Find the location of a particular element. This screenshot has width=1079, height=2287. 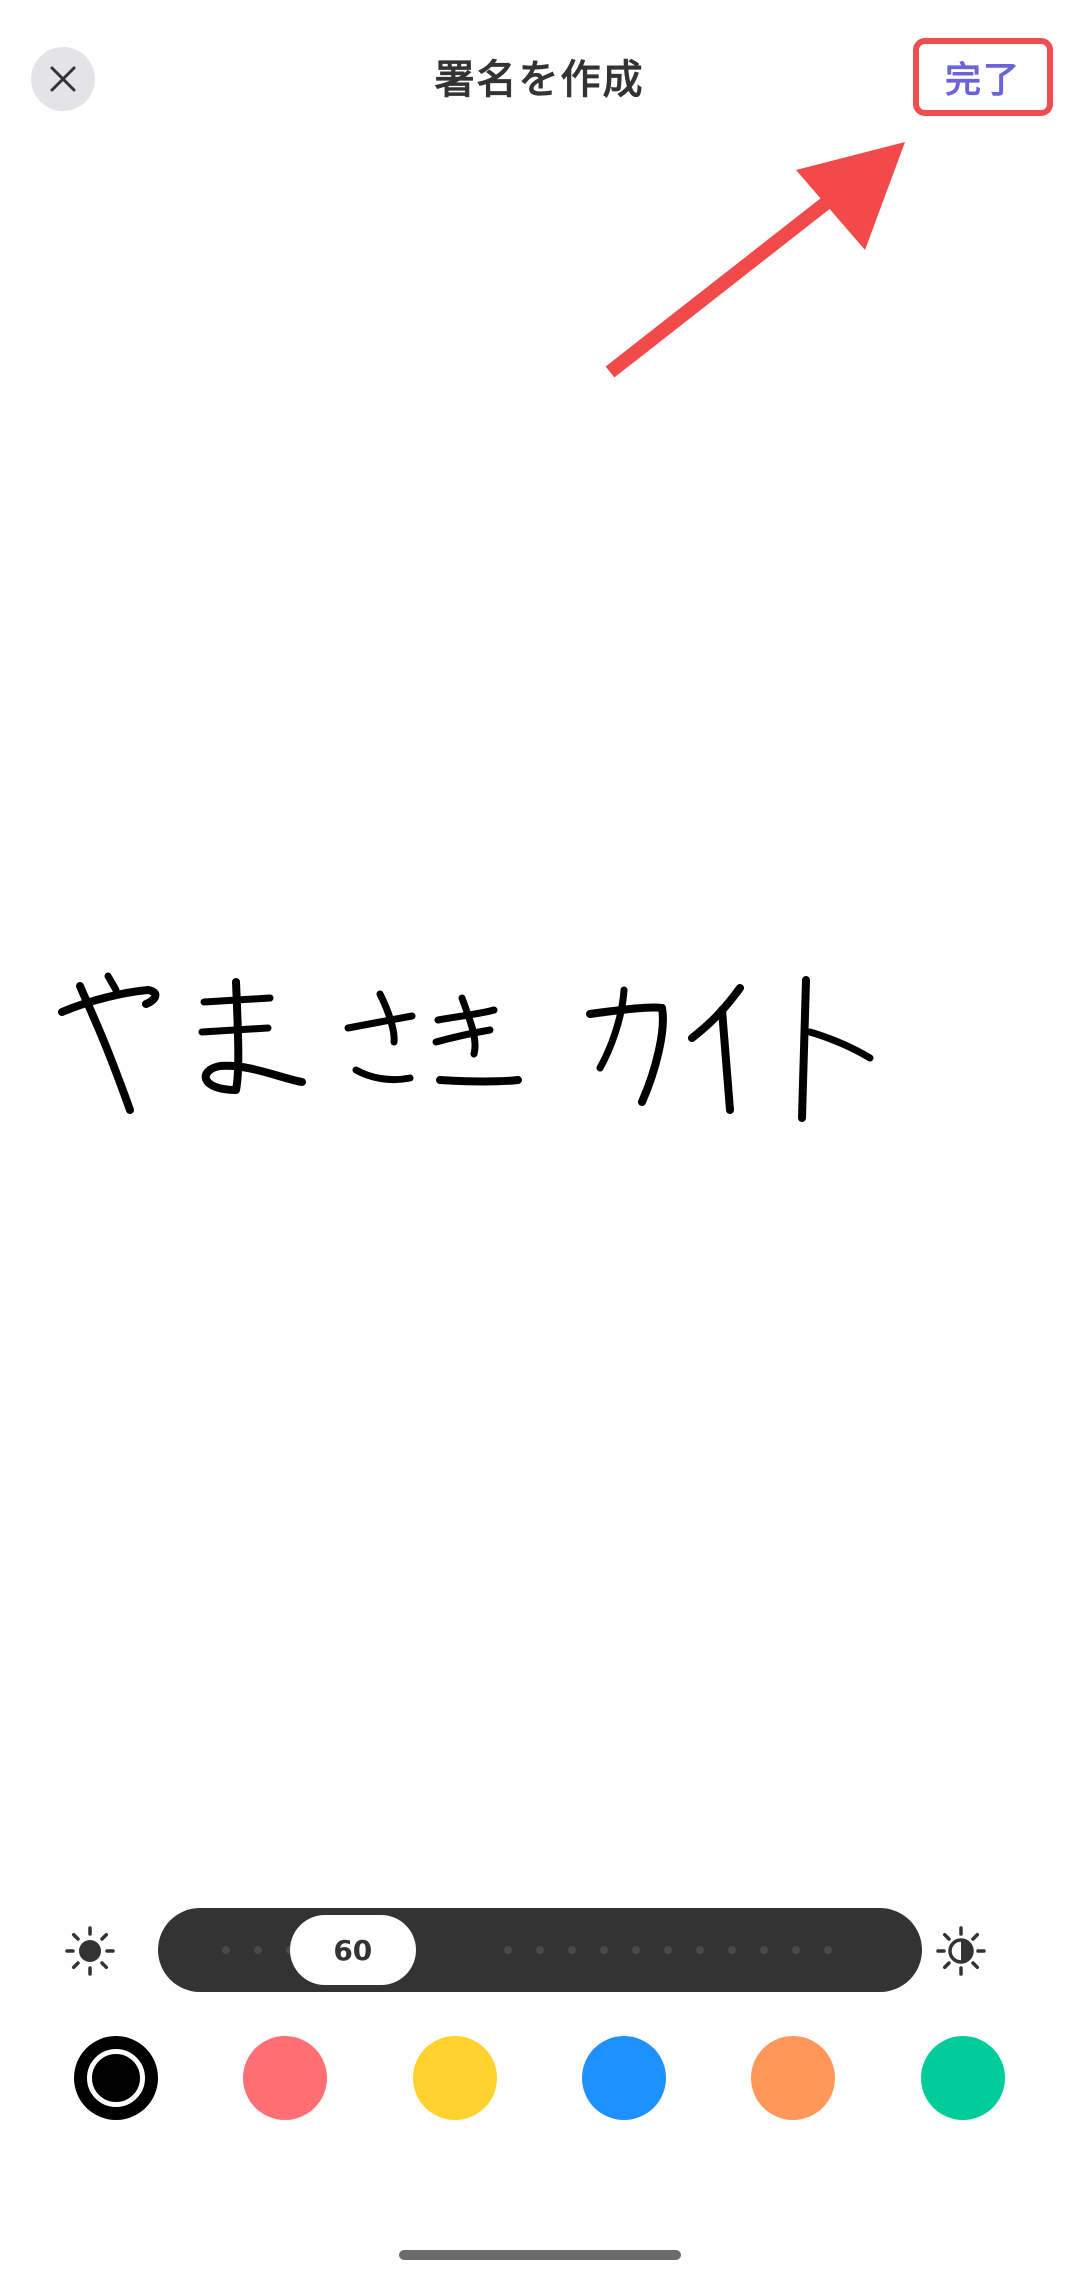

brightness-high-icon is located at coordinates (961, 1951).